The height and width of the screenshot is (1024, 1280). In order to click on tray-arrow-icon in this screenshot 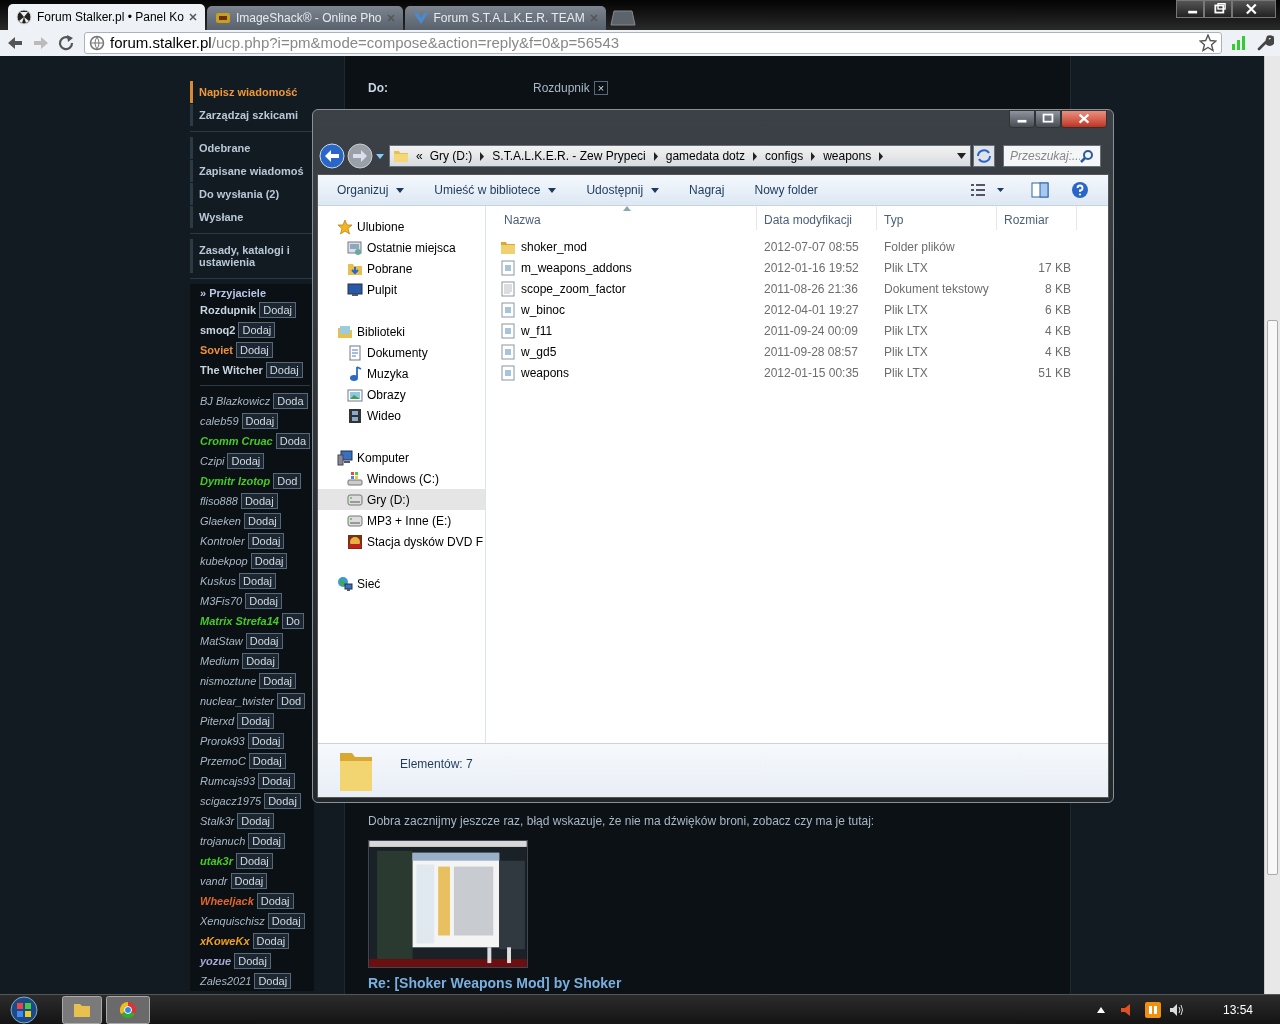, I will do `click(1100, 1009)`.